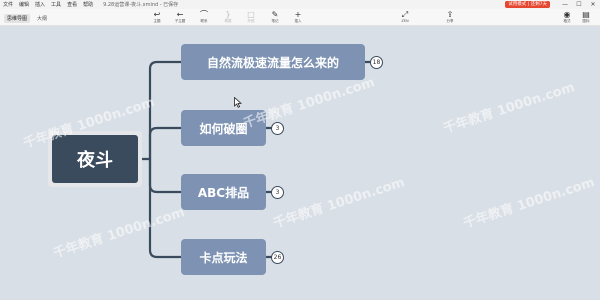 The width and height of the screenshot is (600, 300). What do you see at coordinates (298, 14) in the screenshot?
I see `insert-icon: +` at bounding box center [298, 14].